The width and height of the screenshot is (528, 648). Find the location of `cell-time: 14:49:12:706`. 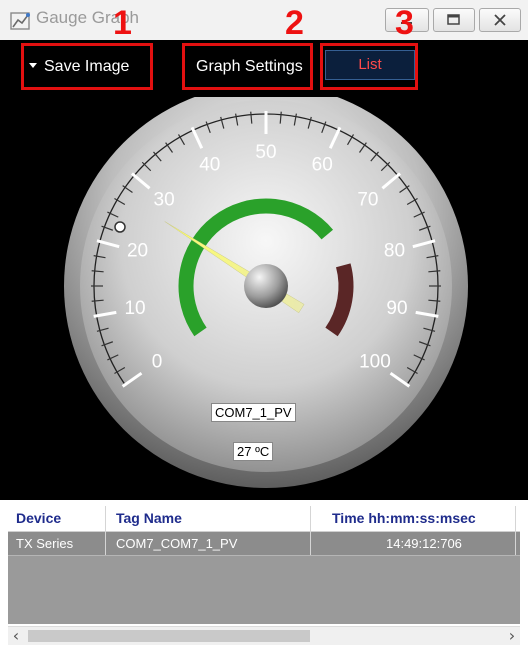

cell-time: 14:49:12:706 is located at coordinates (424, 543).